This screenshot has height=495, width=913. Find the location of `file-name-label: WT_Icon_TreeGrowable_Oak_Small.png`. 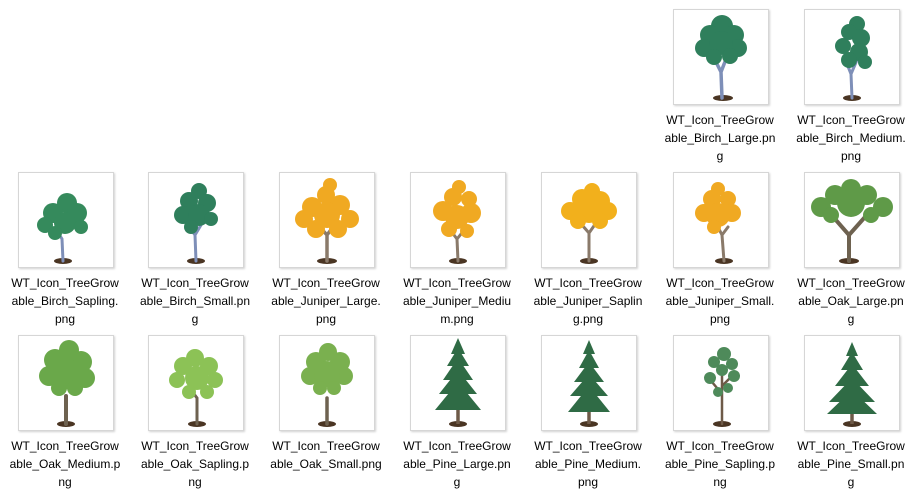

file-name-label: WT_Icon_TreeGrowable_Oak_Small.png is located at coordinates (326, 455).